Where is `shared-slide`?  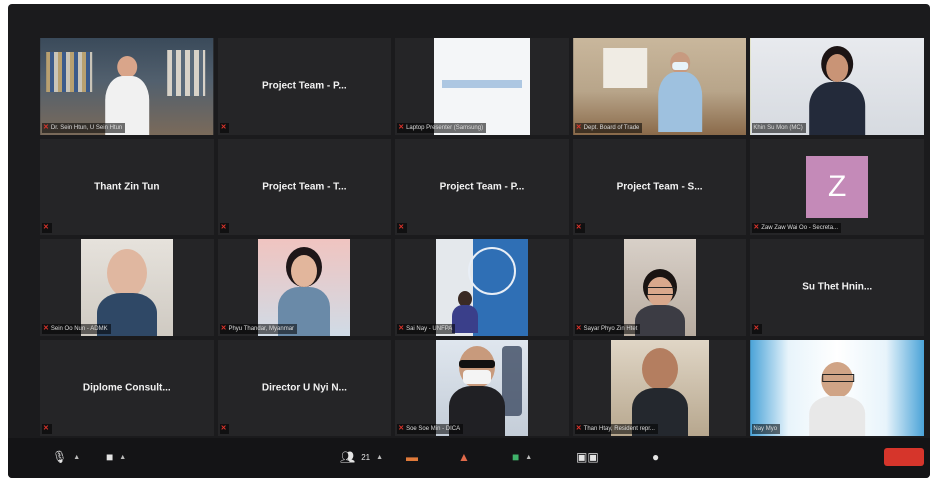
shared-slide is located at coordinates (481, 86).